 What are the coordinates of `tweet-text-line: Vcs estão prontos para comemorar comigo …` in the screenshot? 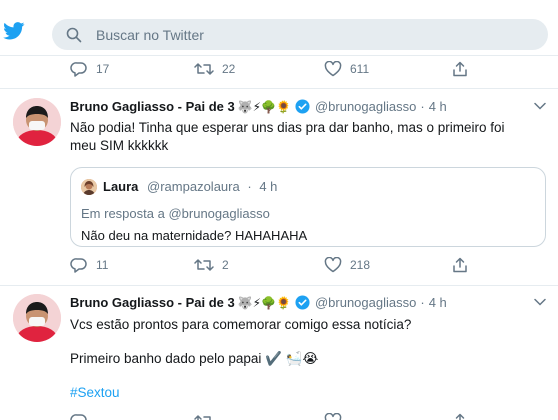 It's located at (241, 324).